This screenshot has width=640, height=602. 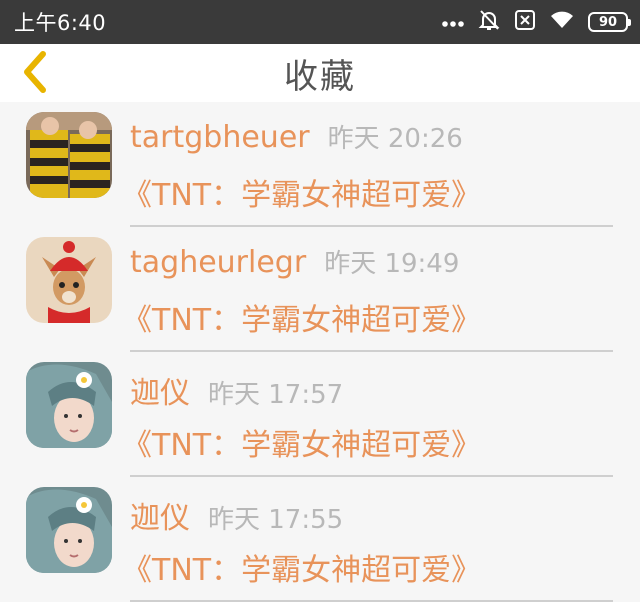 I want to click on item-meta: tagheurlegr 昨天 19:49, so click(x=371, y=265).